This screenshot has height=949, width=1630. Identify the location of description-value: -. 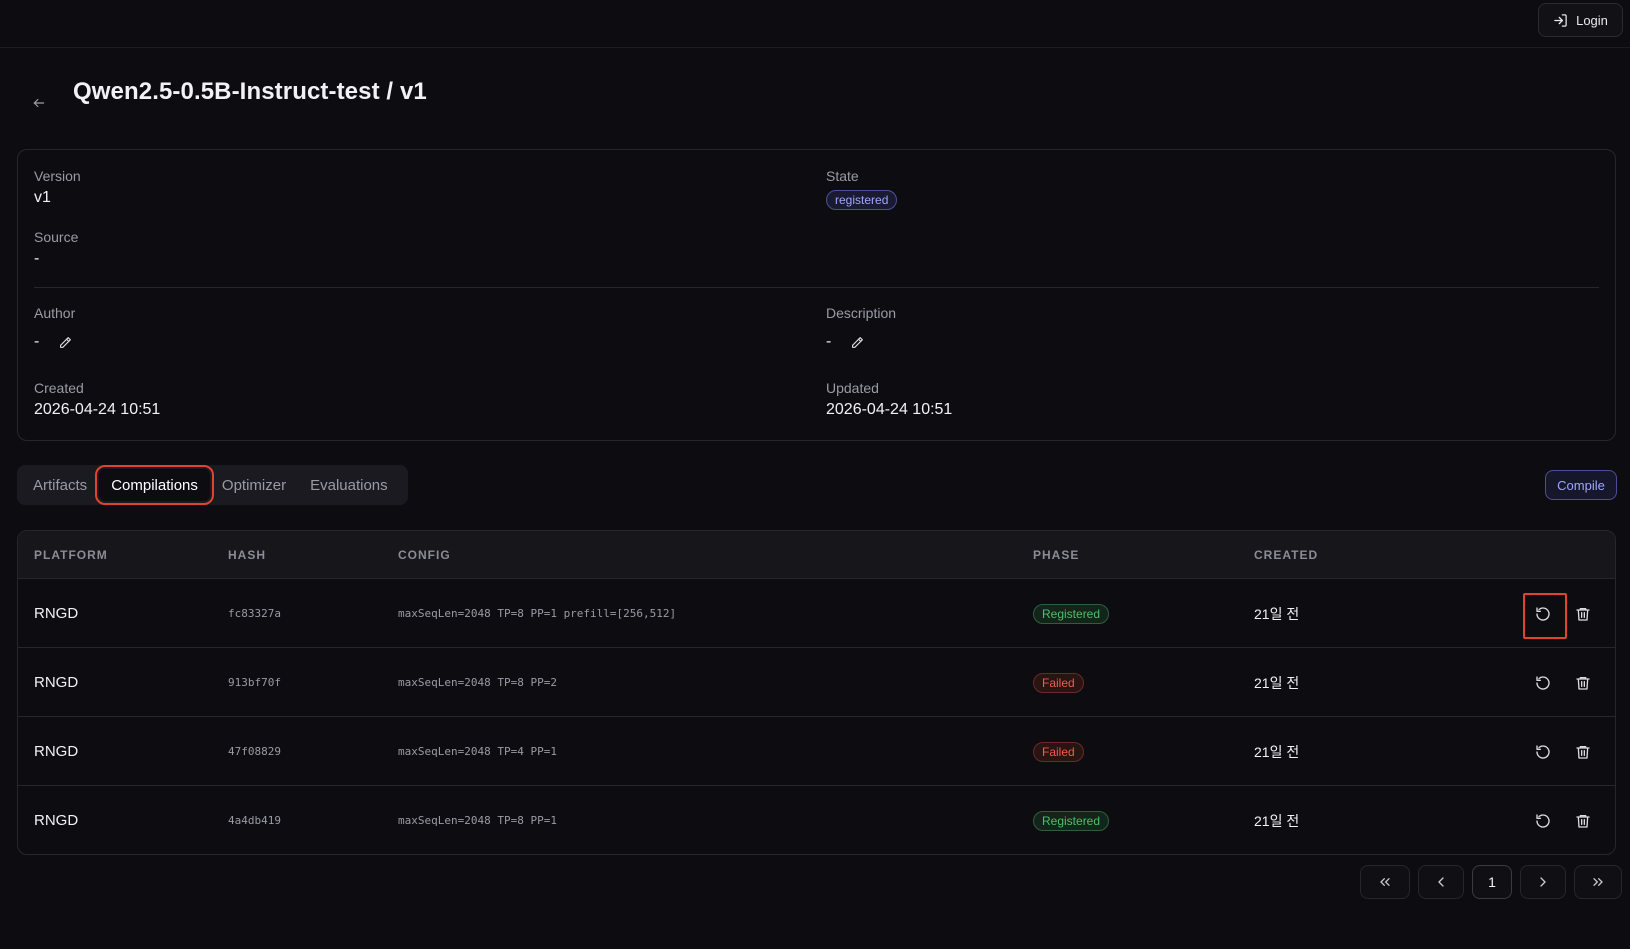
(829, 341).